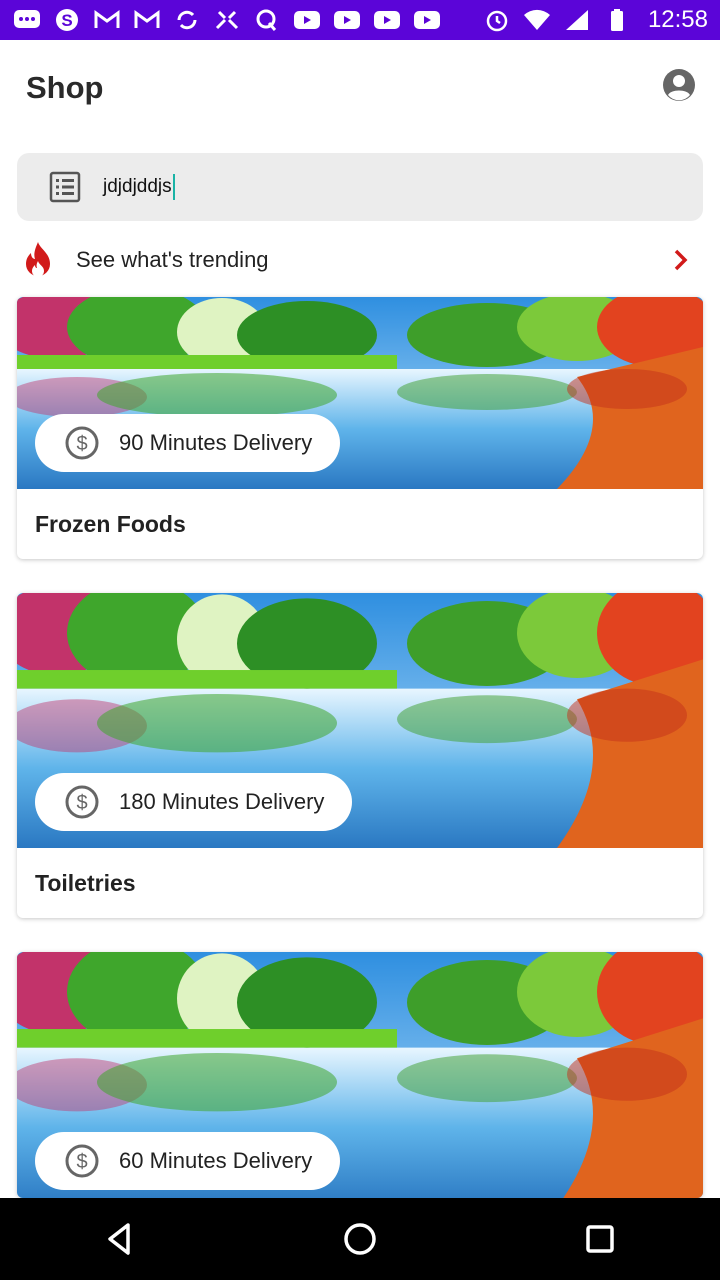 The height and width of the screenshot is (1280, 720). I want to click on notification-icons: S, so click(227, 20).